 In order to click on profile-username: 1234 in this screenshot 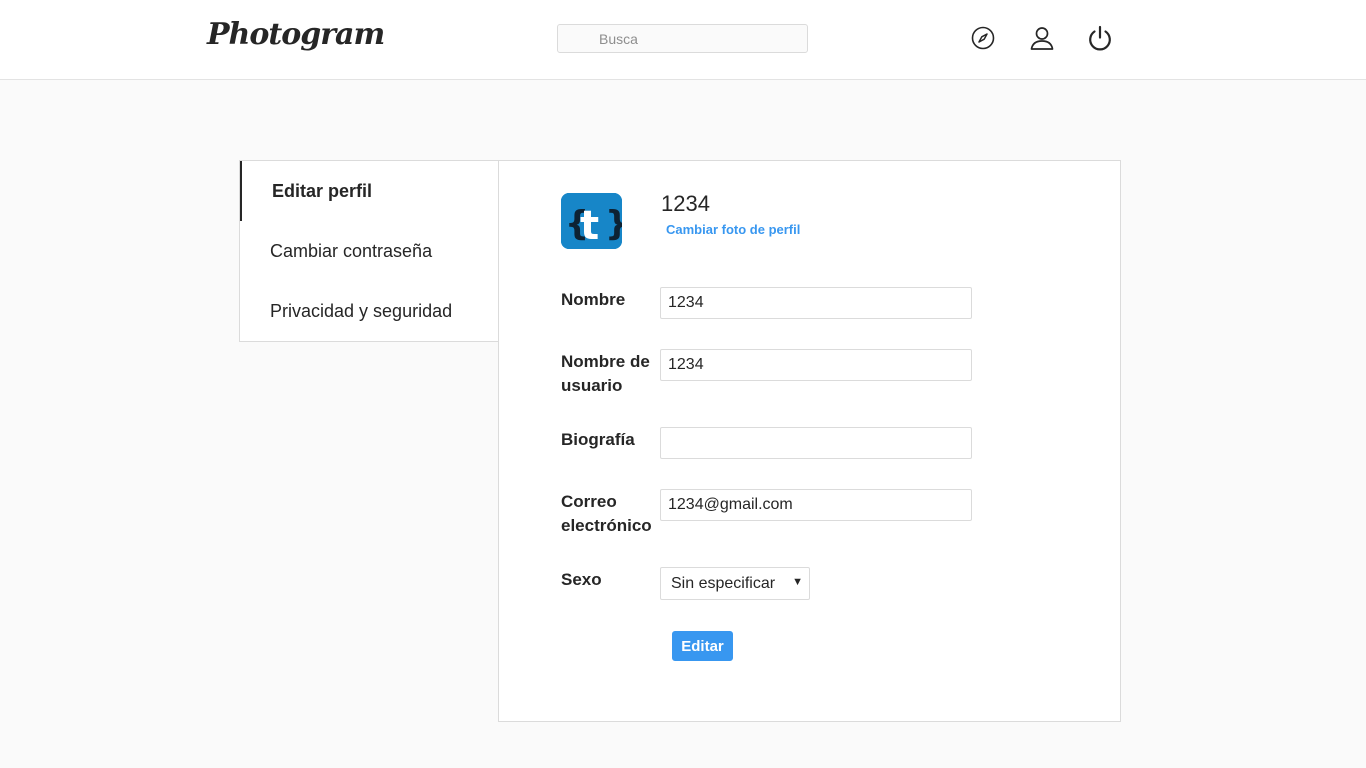, I will do `click(685, 203)`.